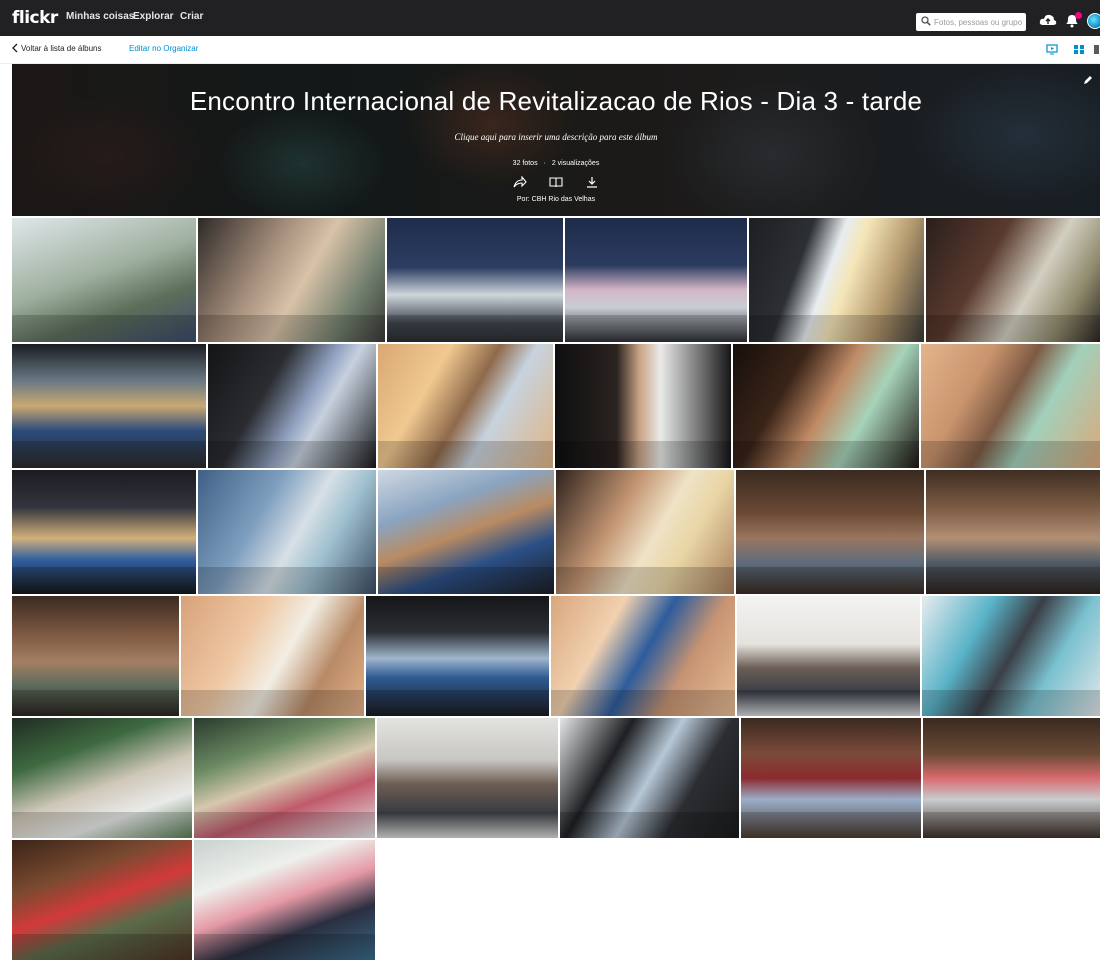 This screenshot has width=1100, height=967. Describe the element at coordinates (525, 163) in the screenshot. I see `photo-count: 32 fotos` at that location.